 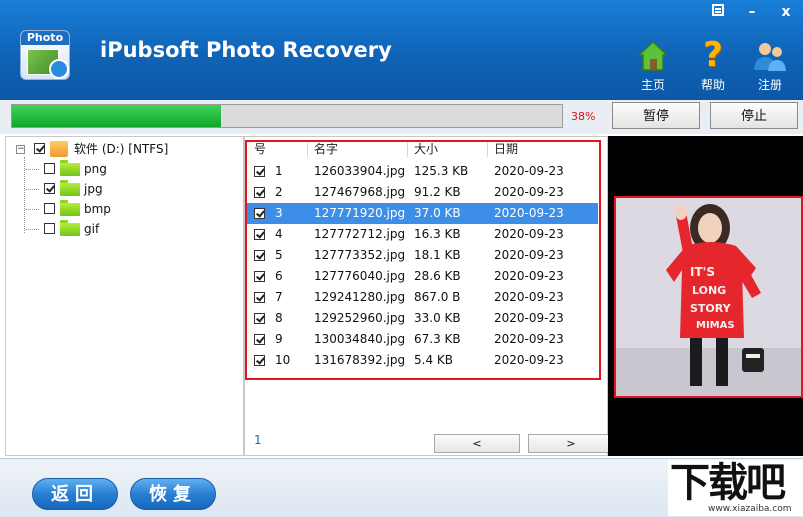 I want to click on progress-percent: 38%, so click(x=583, y=116).